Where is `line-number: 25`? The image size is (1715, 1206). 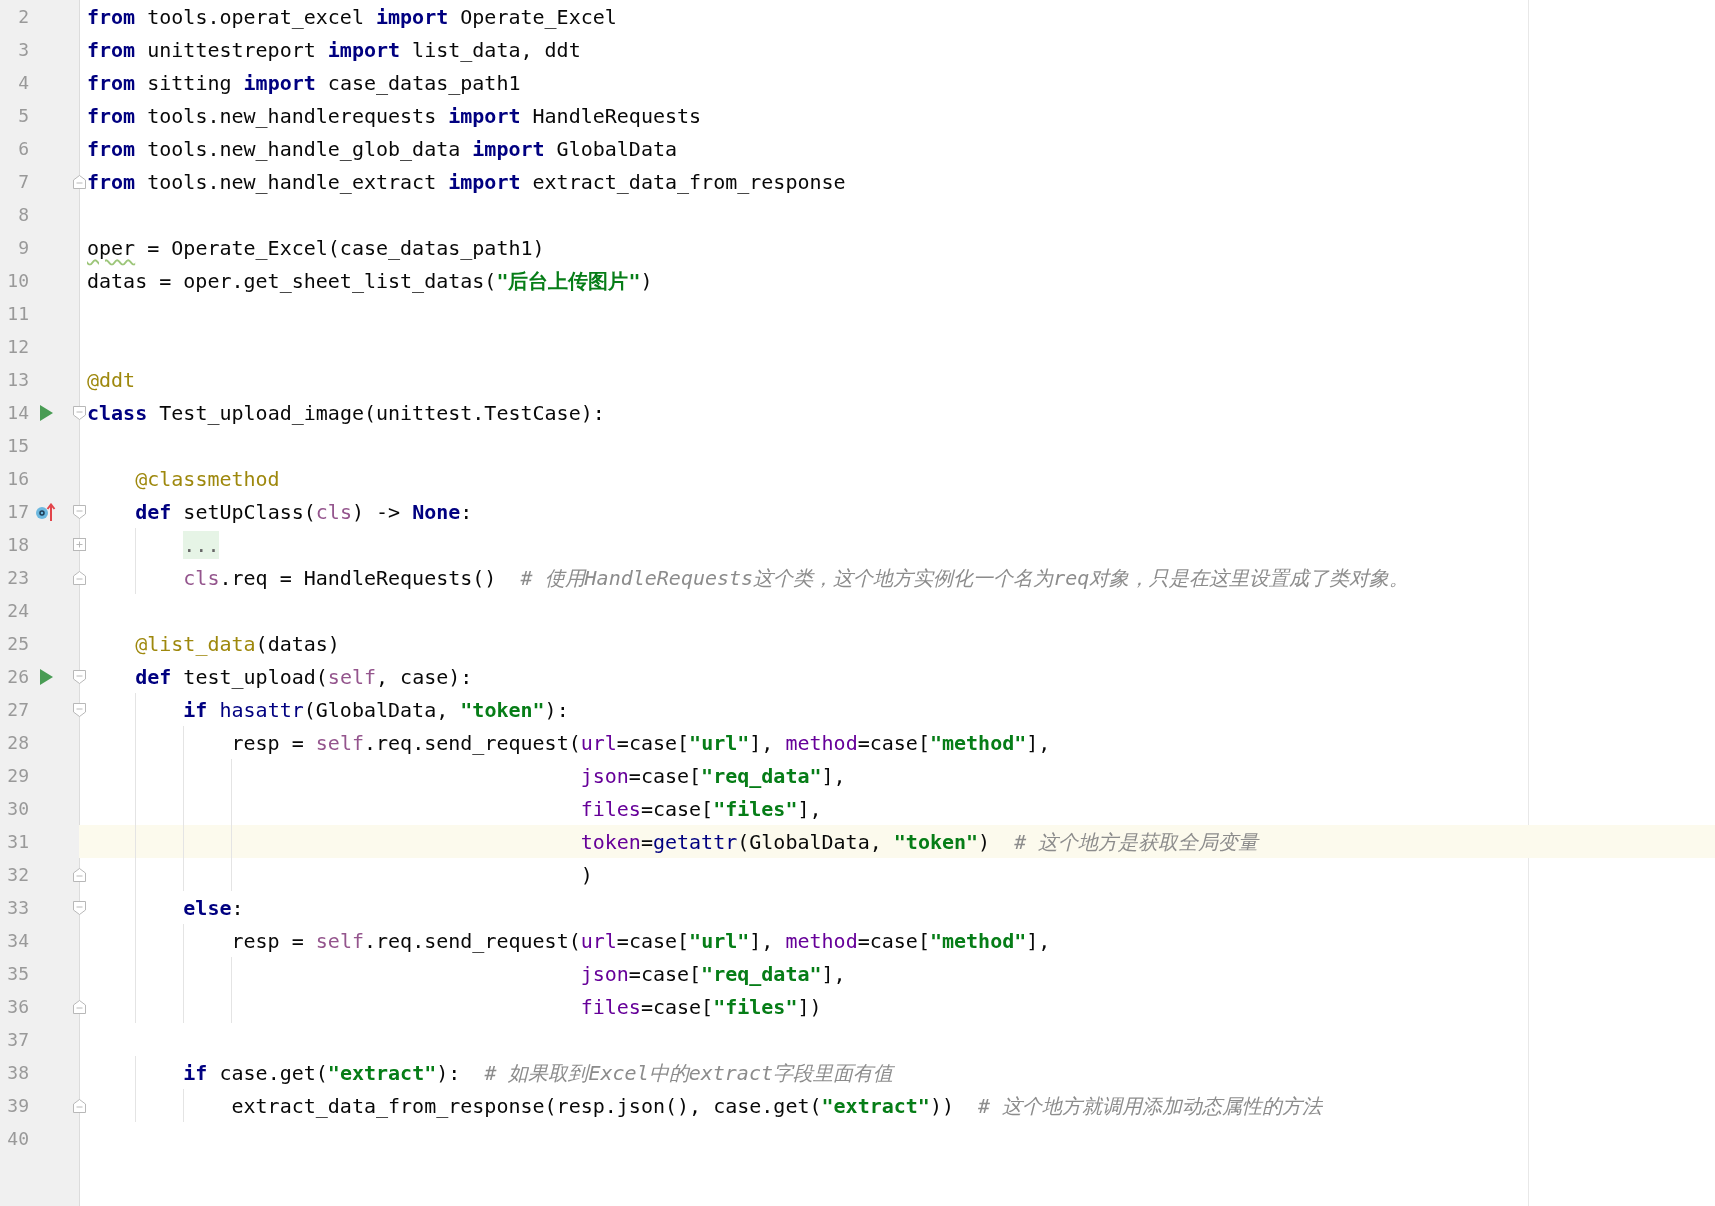
line-number: 25 is located at coordinates (17, 643).